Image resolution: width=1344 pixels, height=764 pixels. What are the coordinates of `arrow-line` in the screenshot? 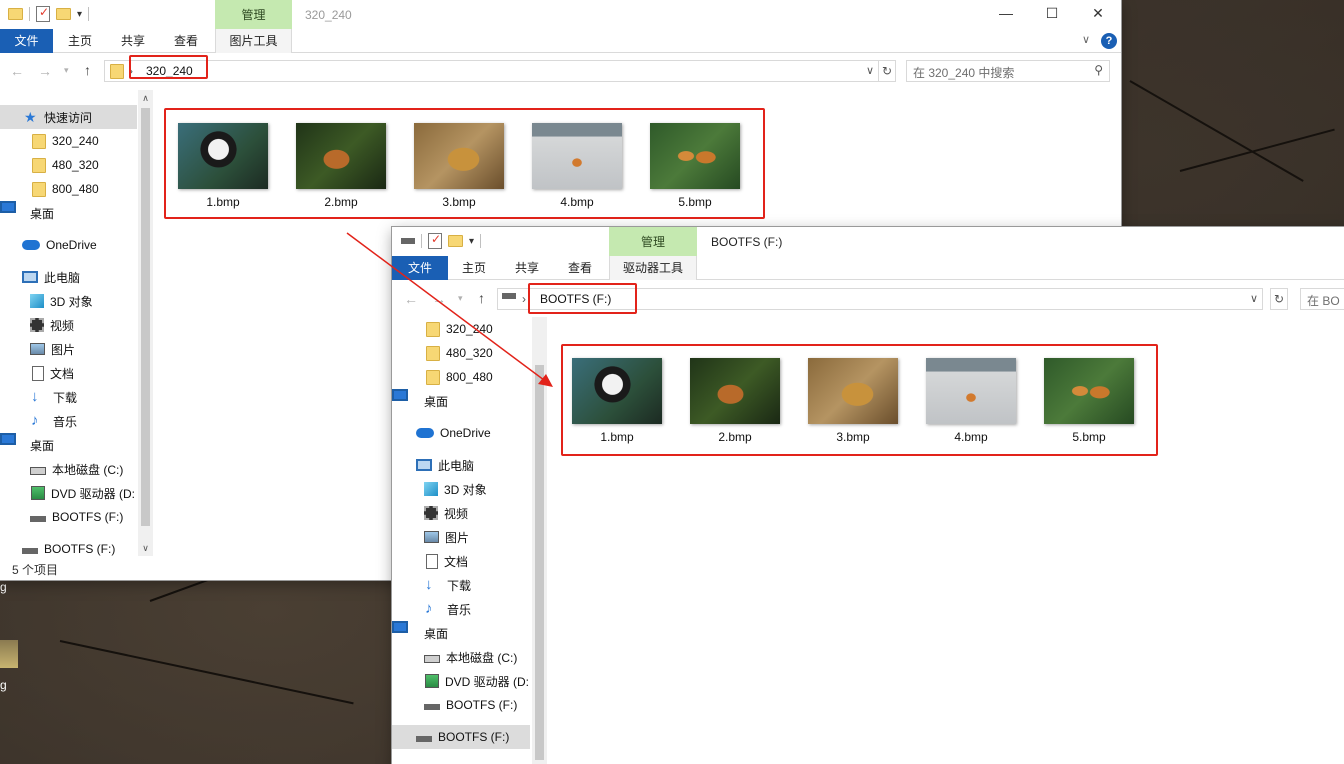 It's located at (447, 308).